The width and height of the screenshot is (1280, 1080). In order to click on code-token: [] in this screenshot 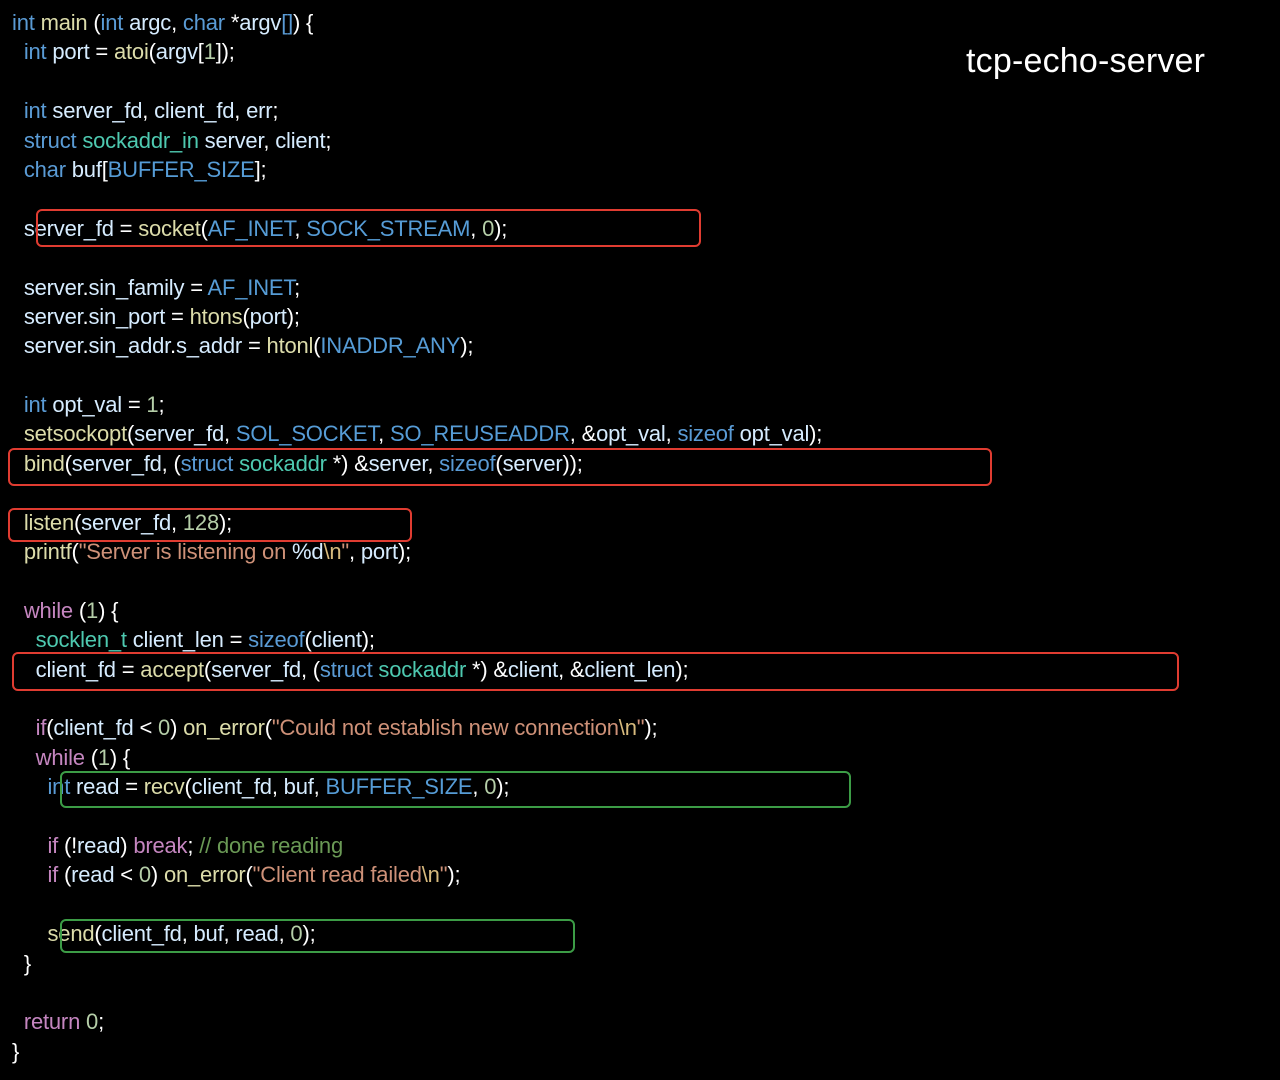, I will do `click(287, 22)`.